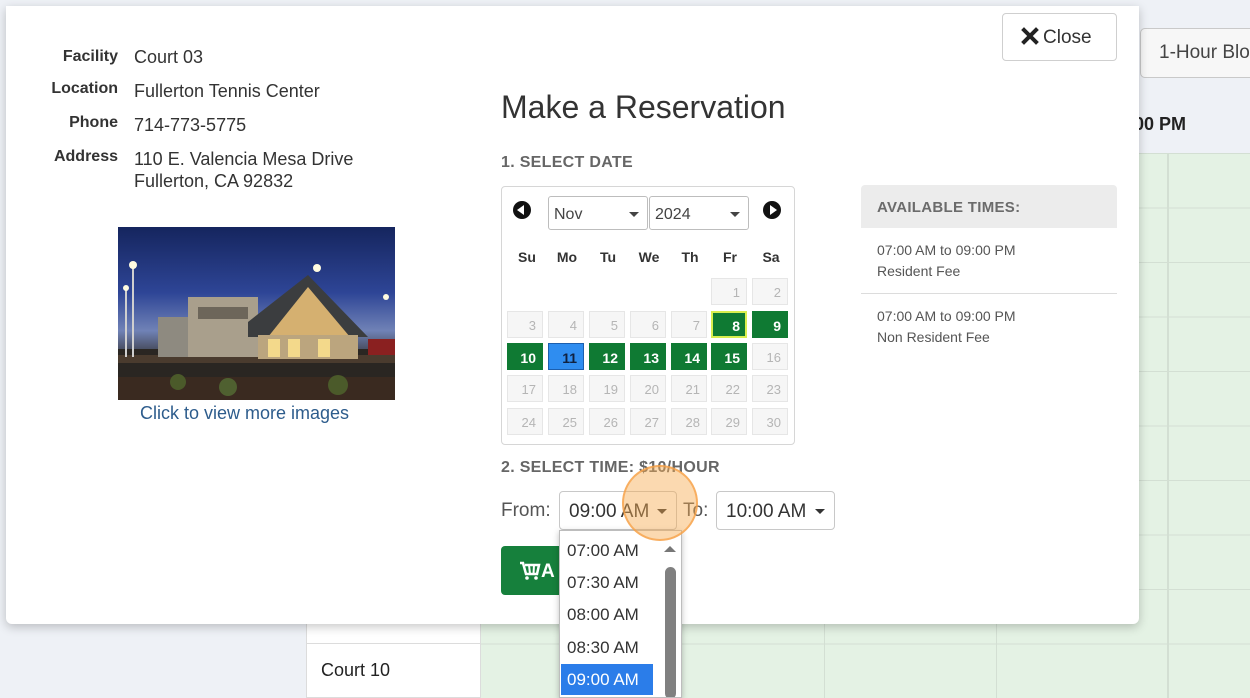 The height and width of the screenshot is (698, 1250). I want to click on time-slot-fee: Resident Fee, so click(919, 271).